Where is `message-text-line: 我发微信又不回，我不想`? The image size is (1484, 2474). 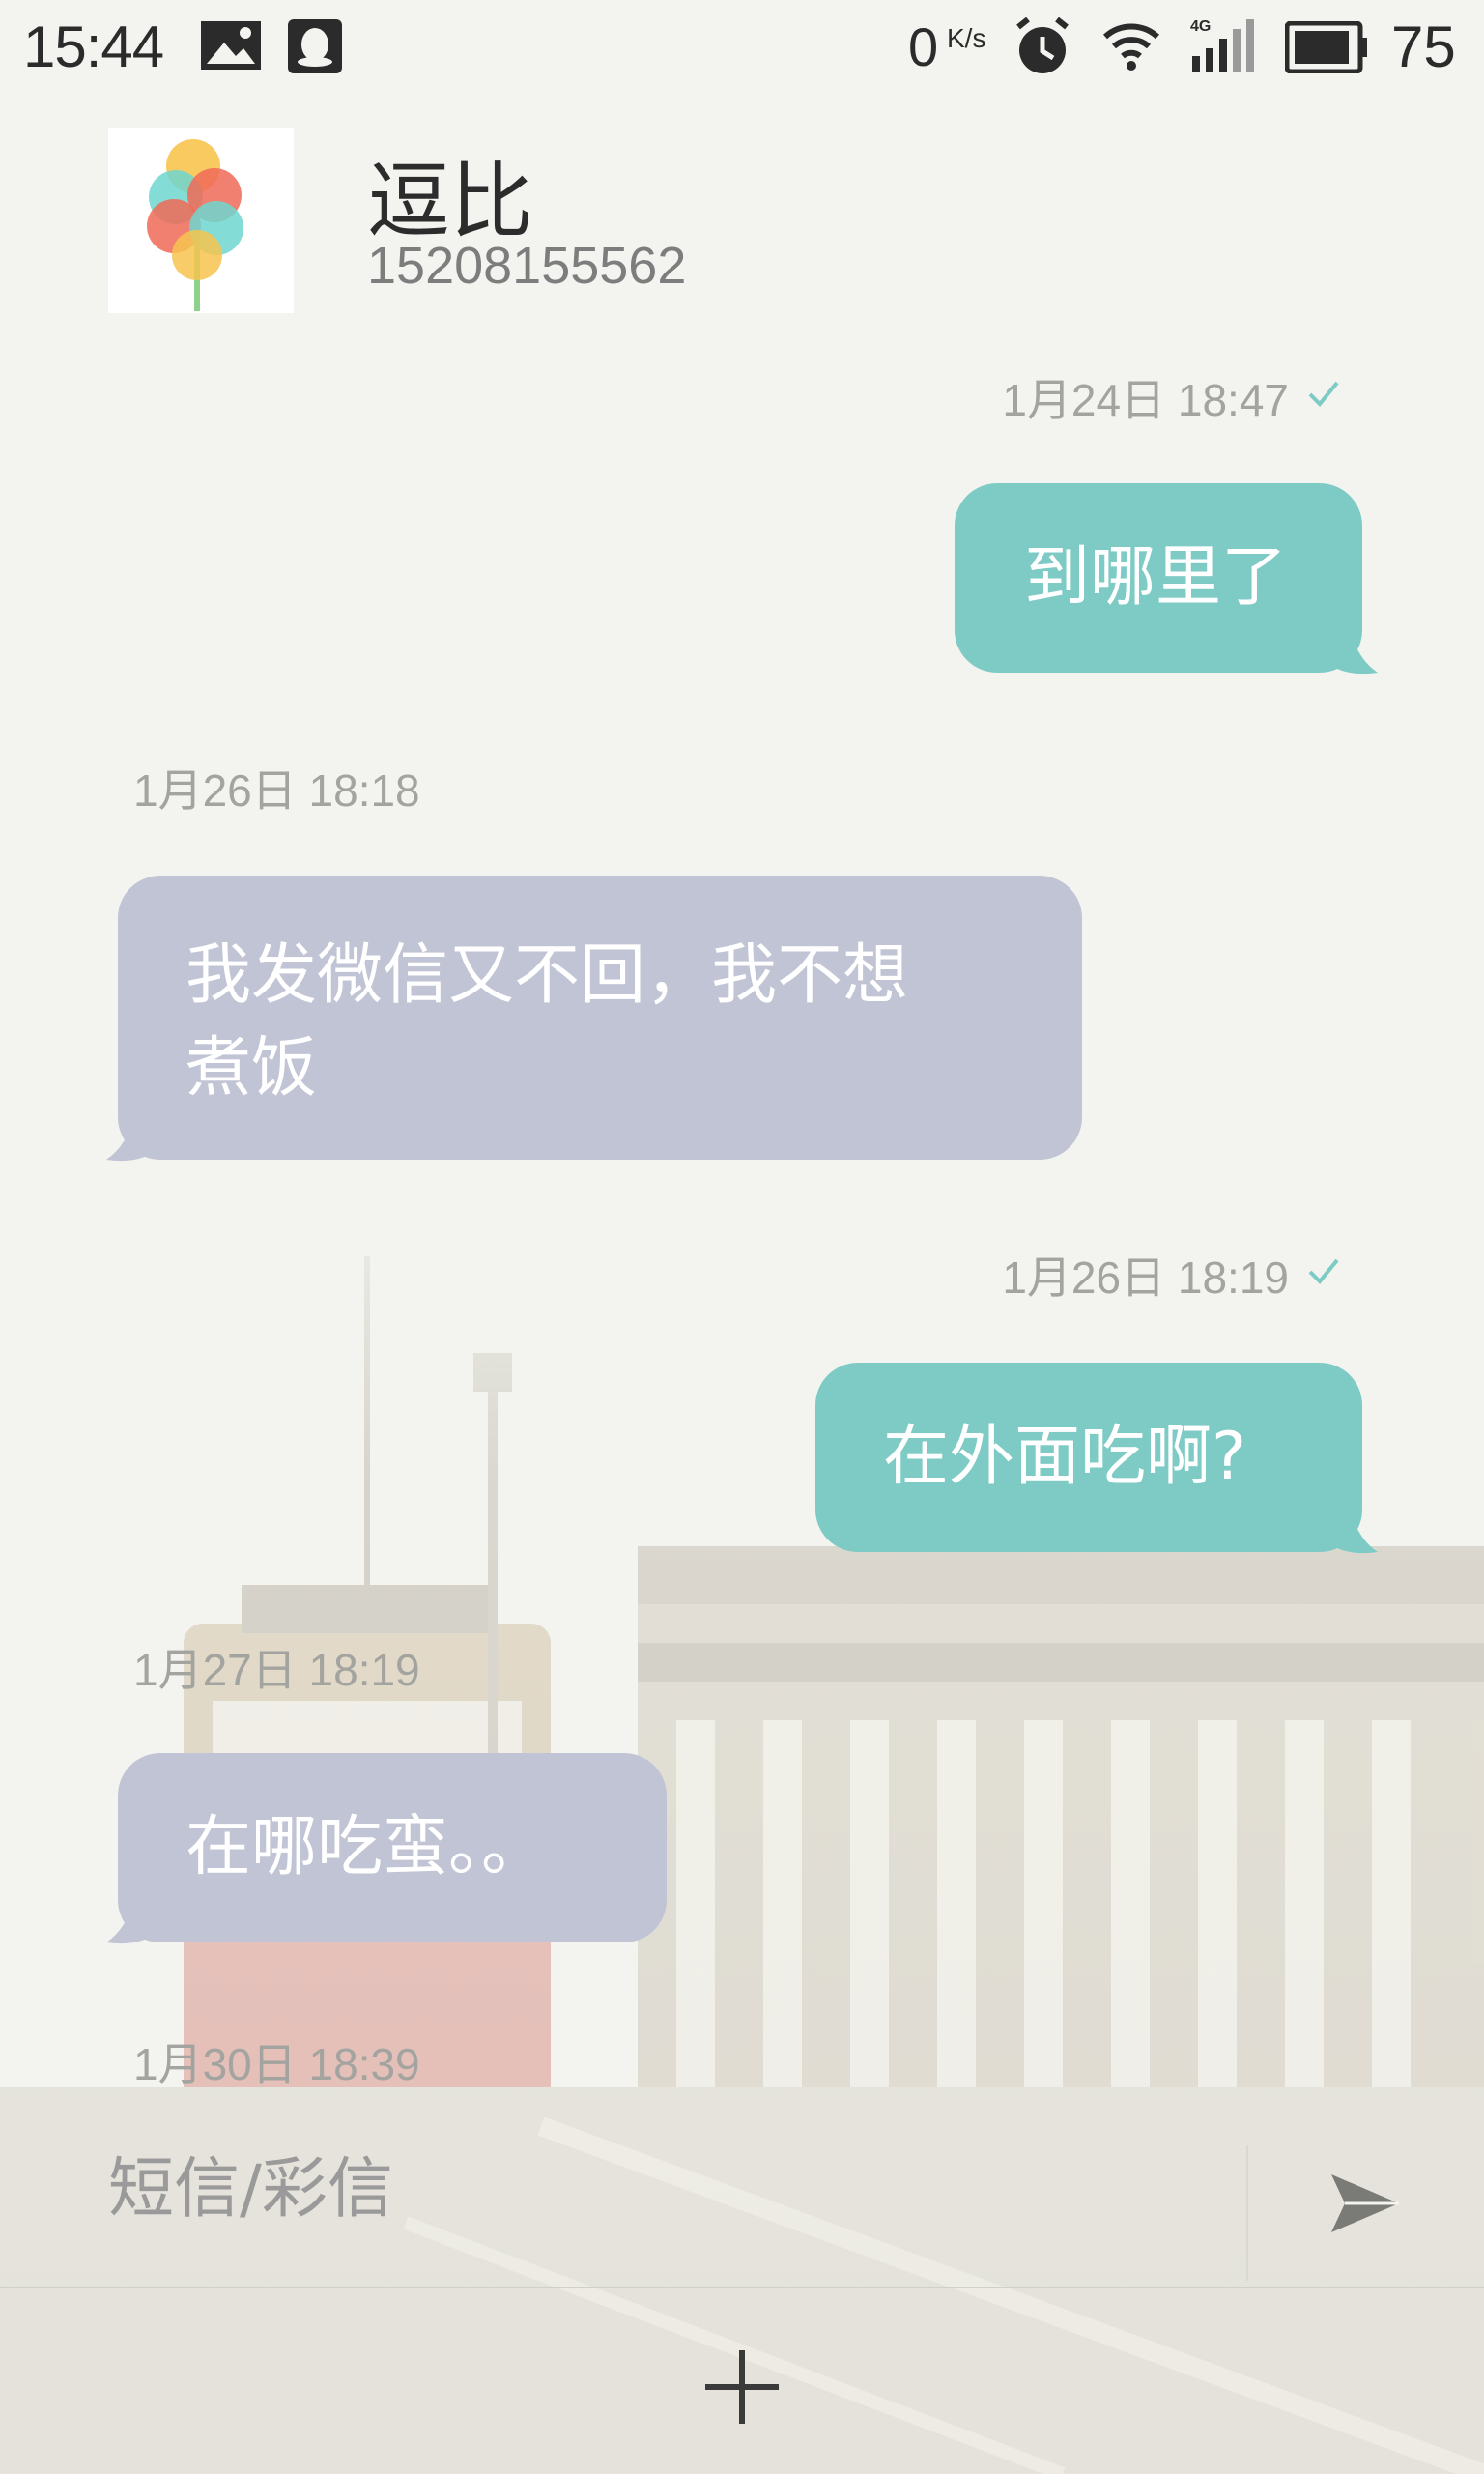 message-text-line: 我发微信又不回，我不想 is located at coordinates (547, 976).